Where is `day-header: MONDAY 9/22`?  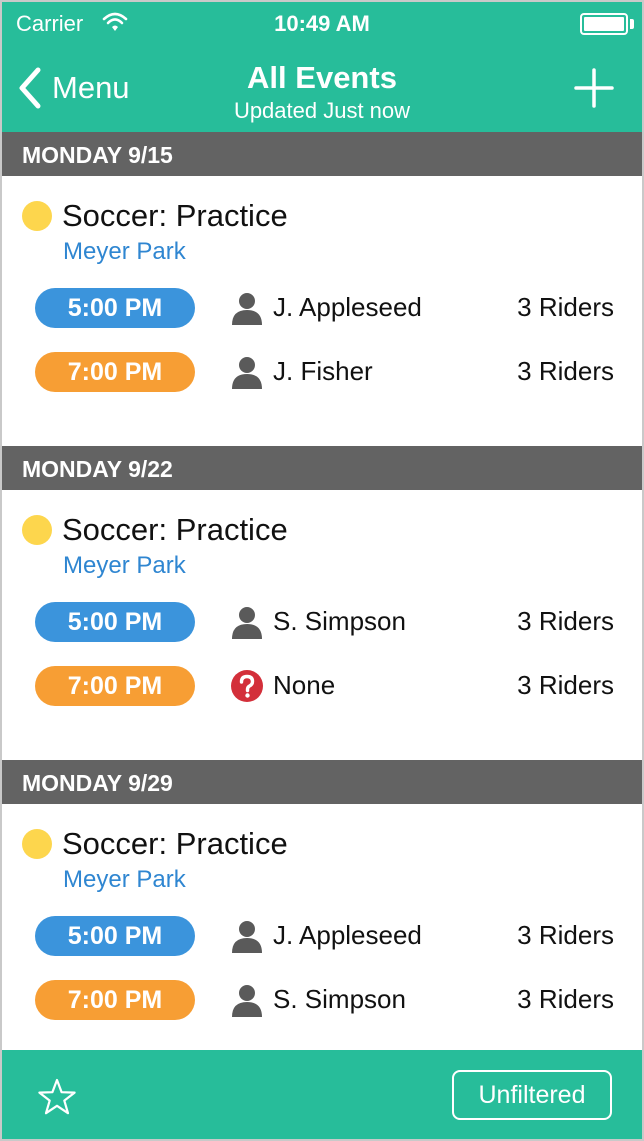
day-header: MONDAY 9/22 is located at coordinates (322, 468).